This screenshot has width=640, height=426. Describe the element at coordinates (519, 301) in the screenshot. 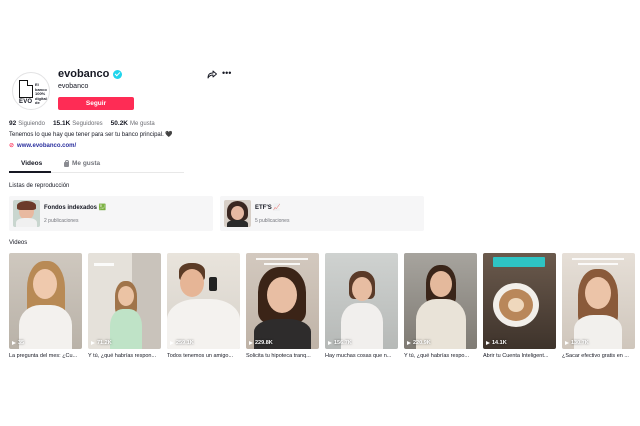

I see `video-thumbnail: 14.1K` at that location.